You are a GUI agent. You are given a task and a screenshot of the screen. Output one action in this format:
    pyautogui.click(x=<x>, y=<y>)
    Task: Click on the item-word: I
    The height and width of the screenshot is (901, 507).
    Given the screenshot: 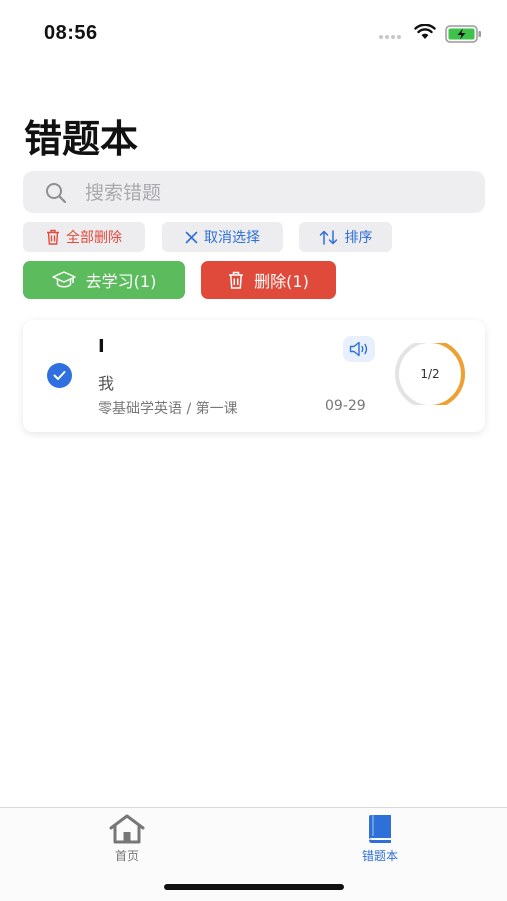 What is the action you would take?
    pyautogui.click(x=101, y=346)
    